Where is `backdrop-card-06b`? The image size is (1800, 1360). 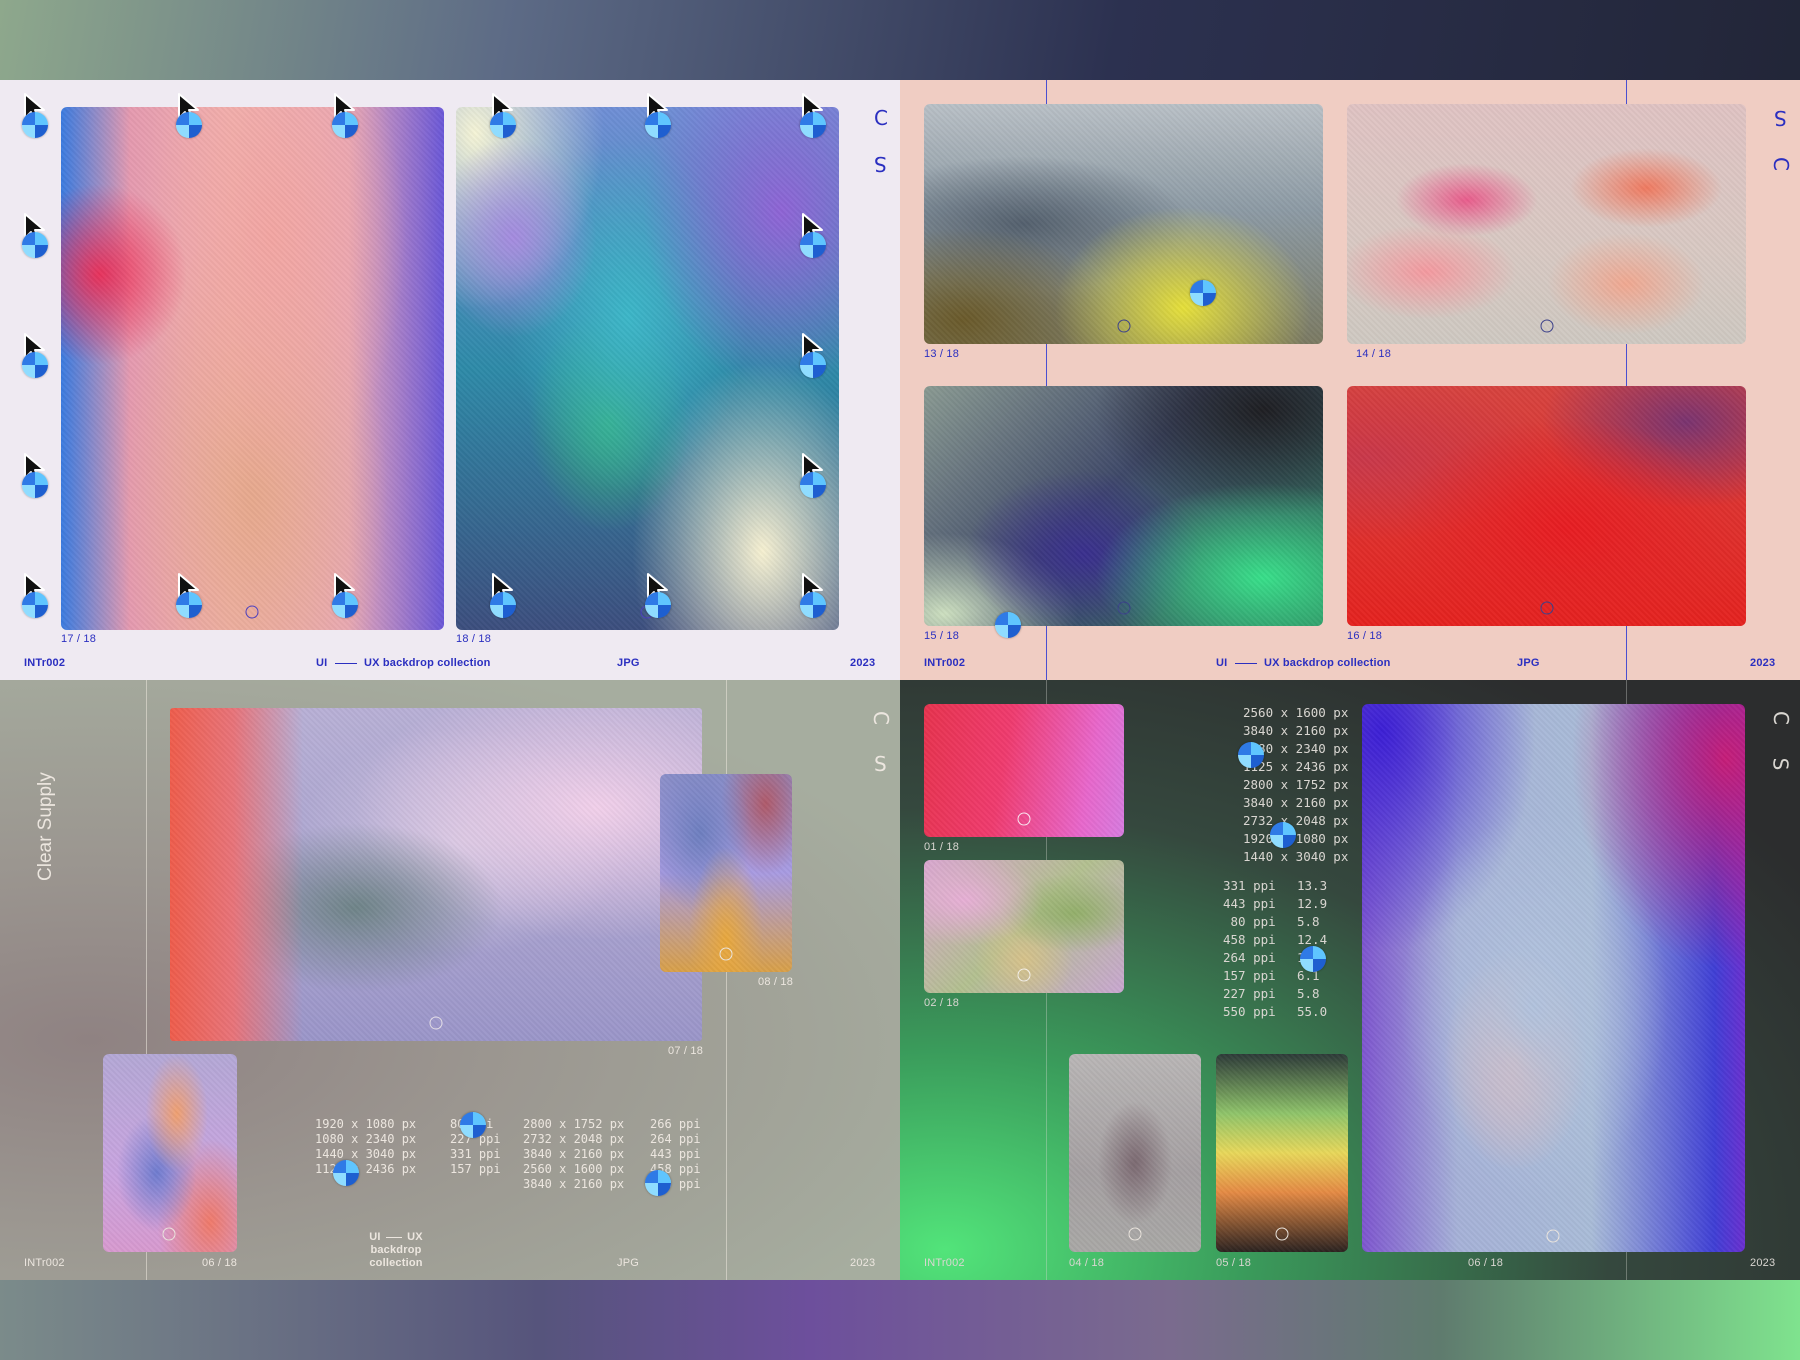 backdrop-card-06b is located at coordinates (1553, 978).